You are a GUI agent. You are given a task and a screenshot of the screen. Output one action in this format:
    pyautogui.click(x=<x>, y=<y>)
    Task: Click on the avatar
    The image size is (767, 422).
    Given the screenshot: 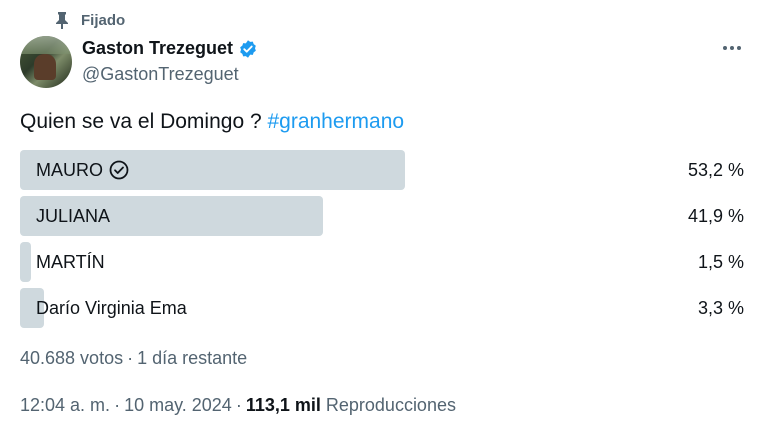 What is the action you would take?
    pyautogui.click(x=46, y=62)
    